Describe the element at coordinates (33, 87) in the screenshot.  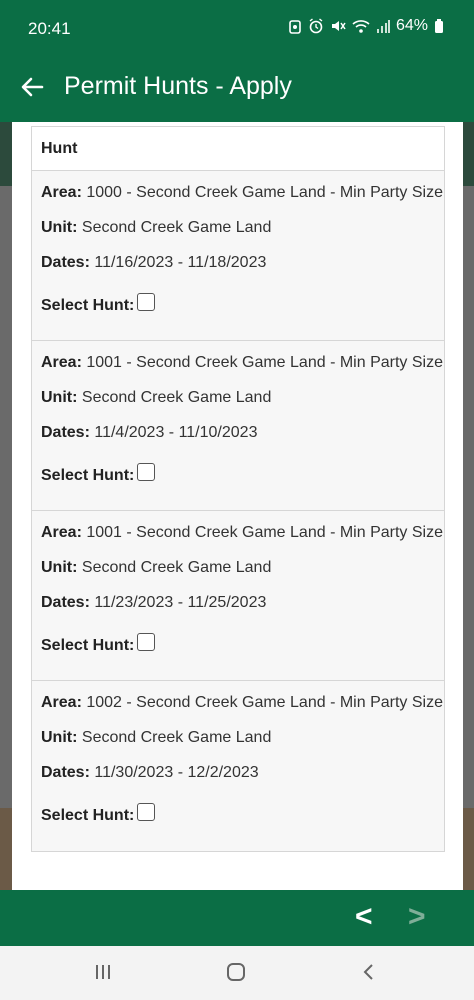
I see `arrow-left-icon` at that location.